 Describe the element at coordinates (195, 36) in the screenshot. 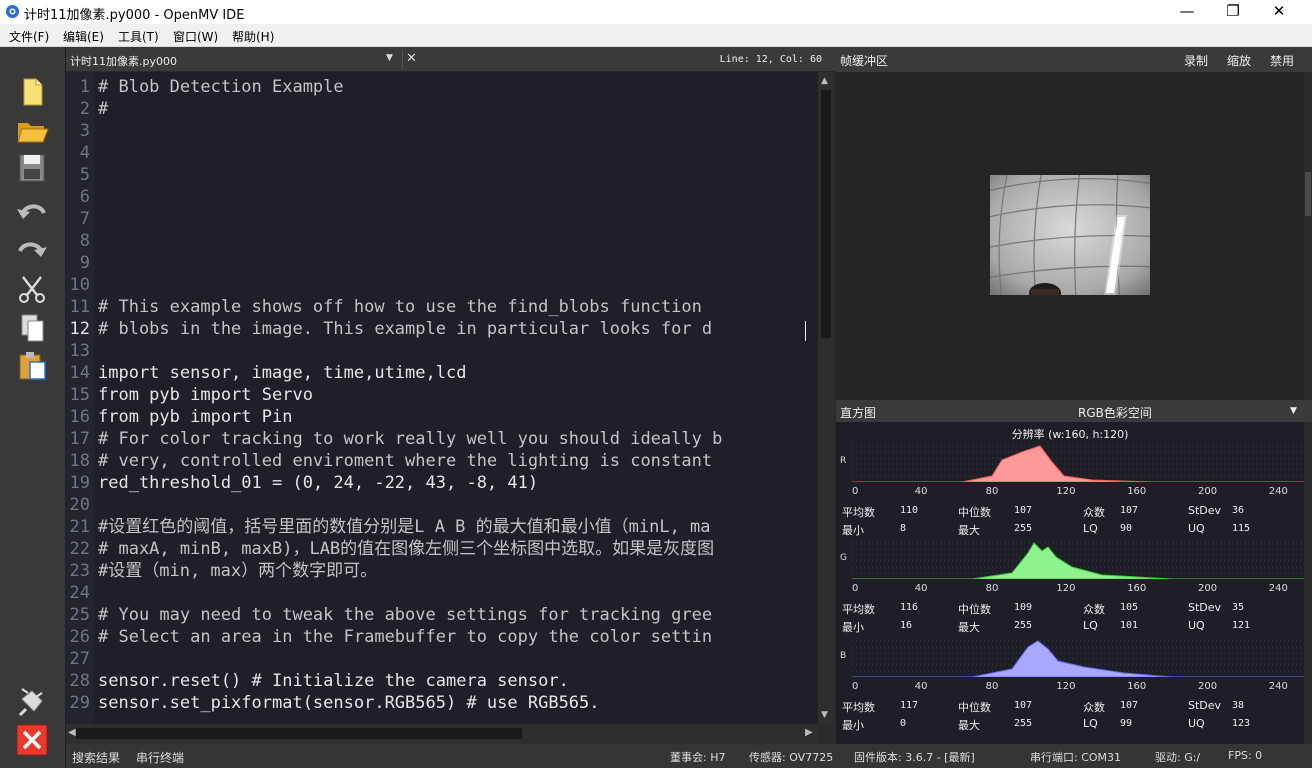

I see `menu-window: 窗口(W)` at that location.